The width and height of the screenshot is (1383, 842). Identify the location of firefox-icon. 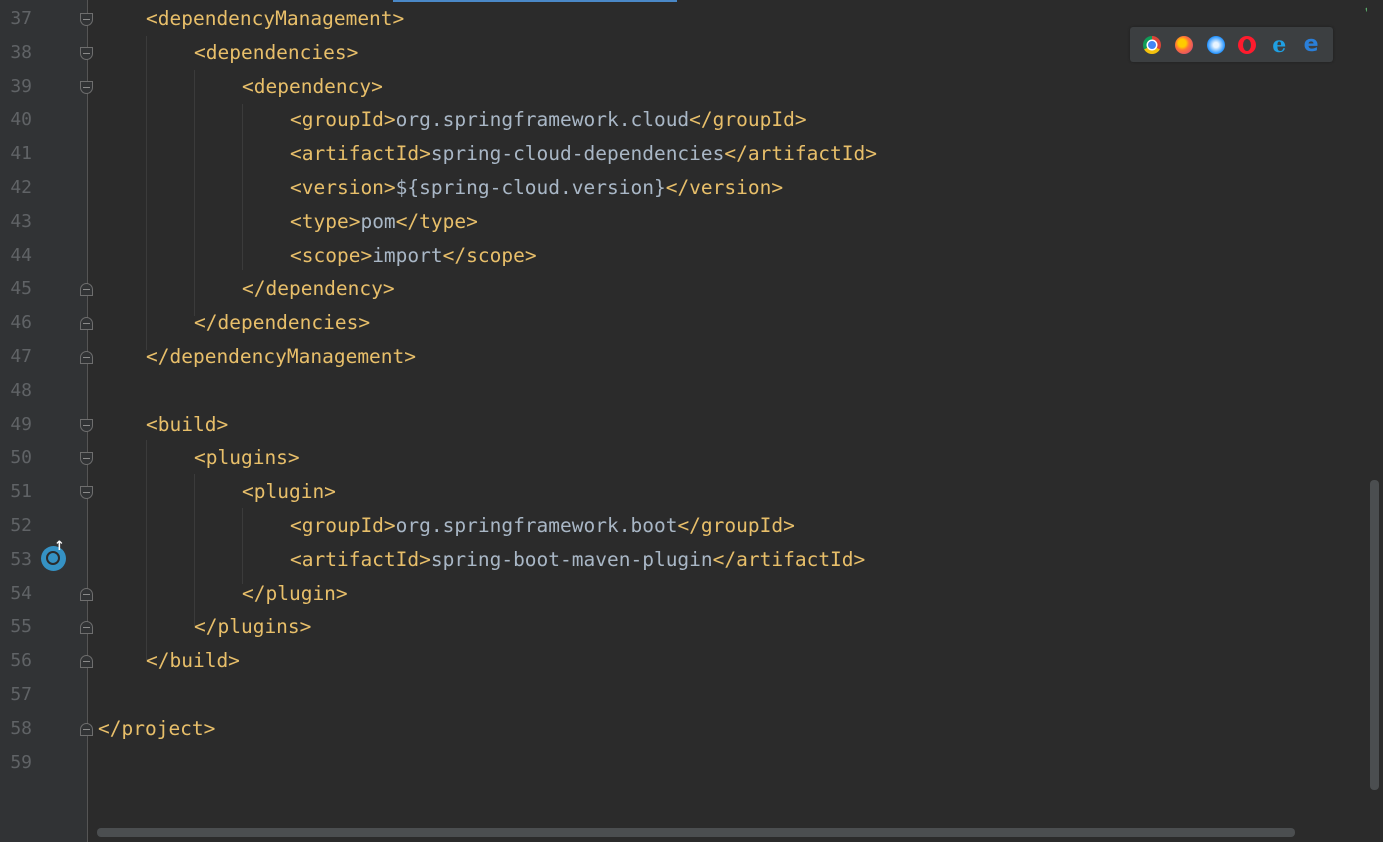
(1183, 44).